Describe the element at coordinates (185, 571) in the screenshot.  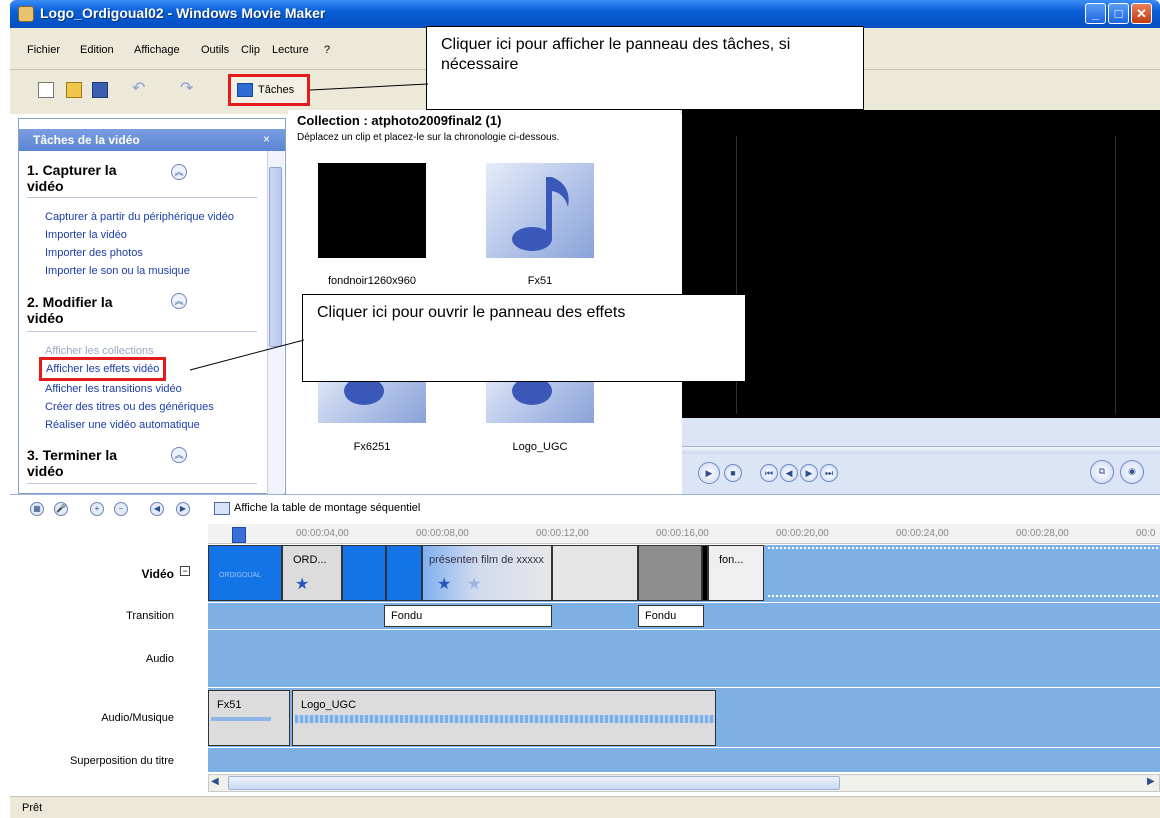
I see `collapse-video-icon: −` at that location.